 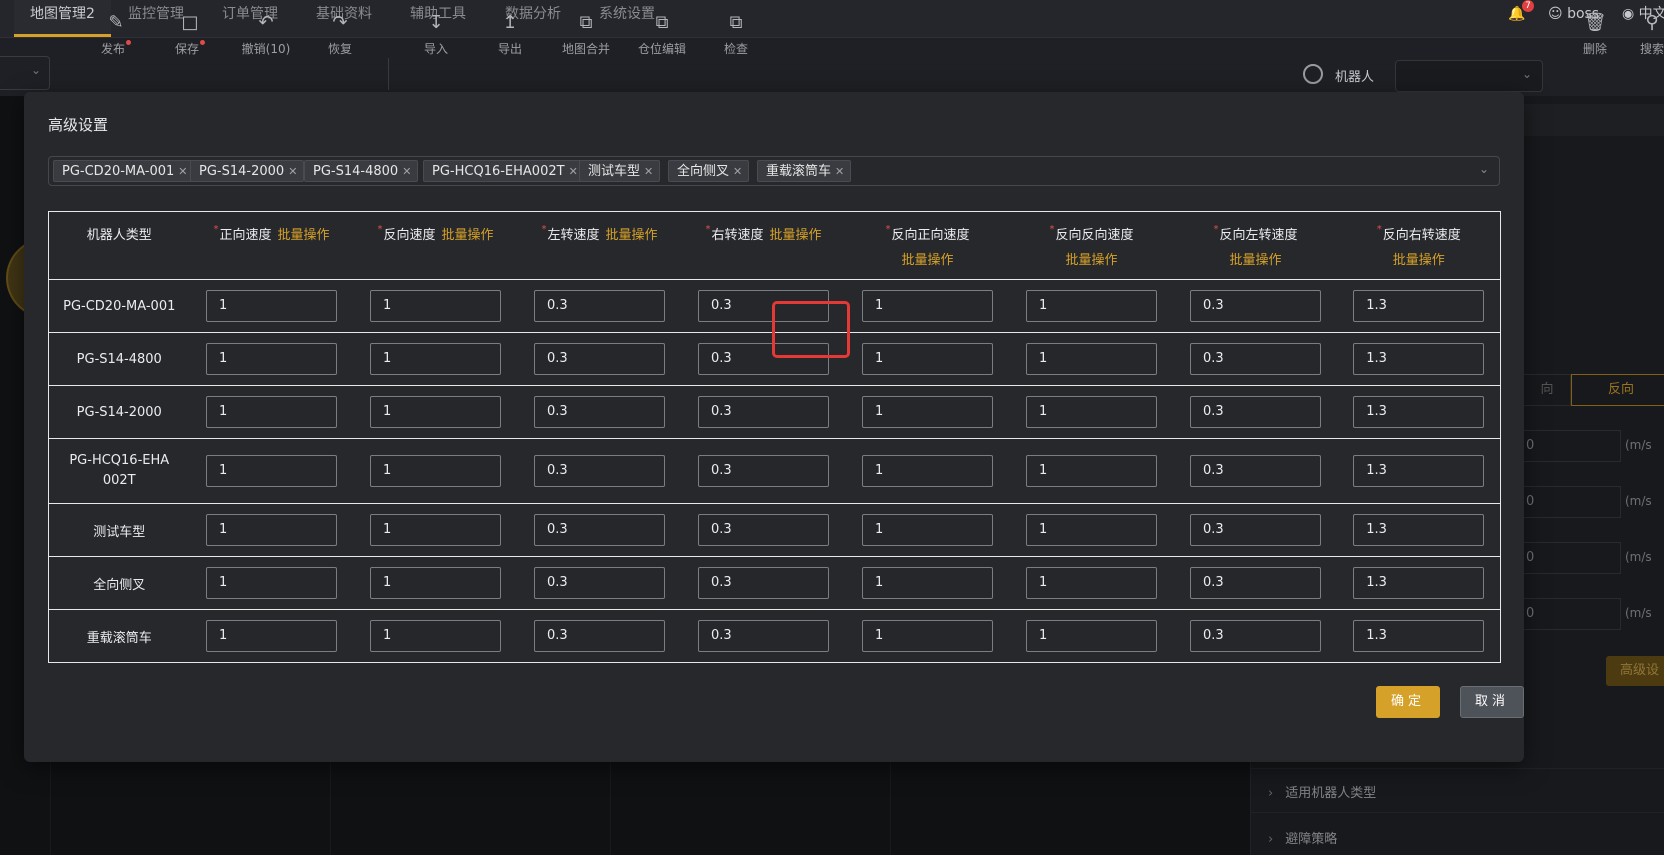 What do you see at coordinates (1484, 169) in the screenshot?
I see `chevron-down-icon: ⌄` at bounding box center [1484, 169].